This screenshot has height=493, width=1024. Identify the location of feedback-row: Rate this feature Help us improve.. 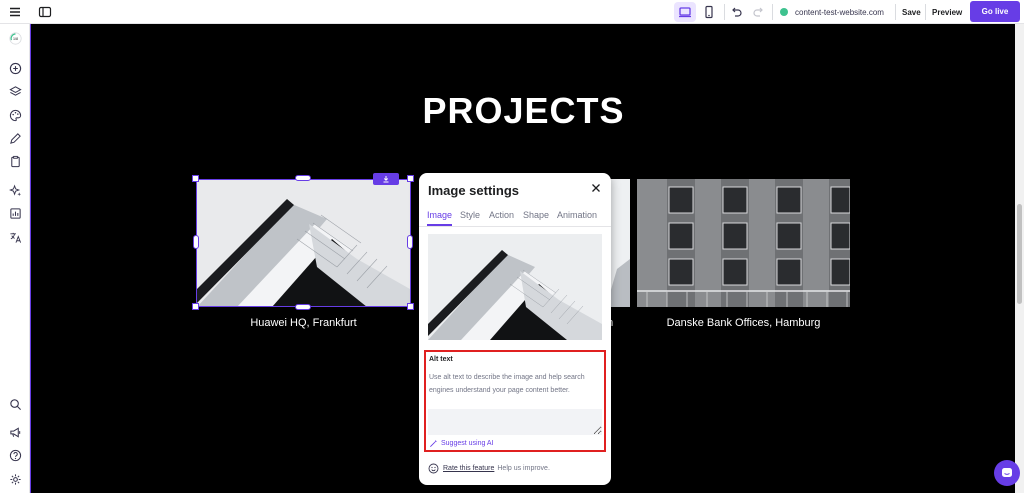
(489, 468).